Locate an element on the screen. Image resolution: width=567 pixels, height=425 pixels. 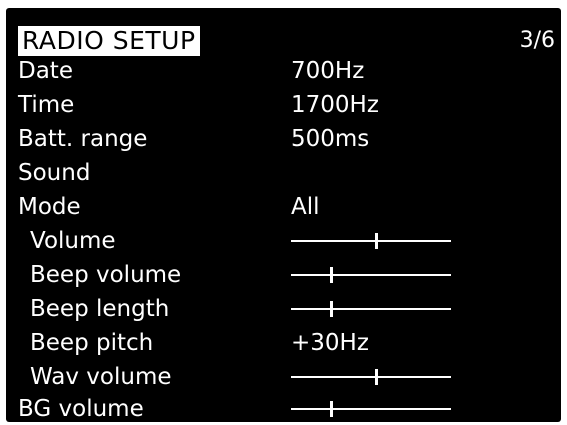
setting-value: All is located at coordinates (305, 207).